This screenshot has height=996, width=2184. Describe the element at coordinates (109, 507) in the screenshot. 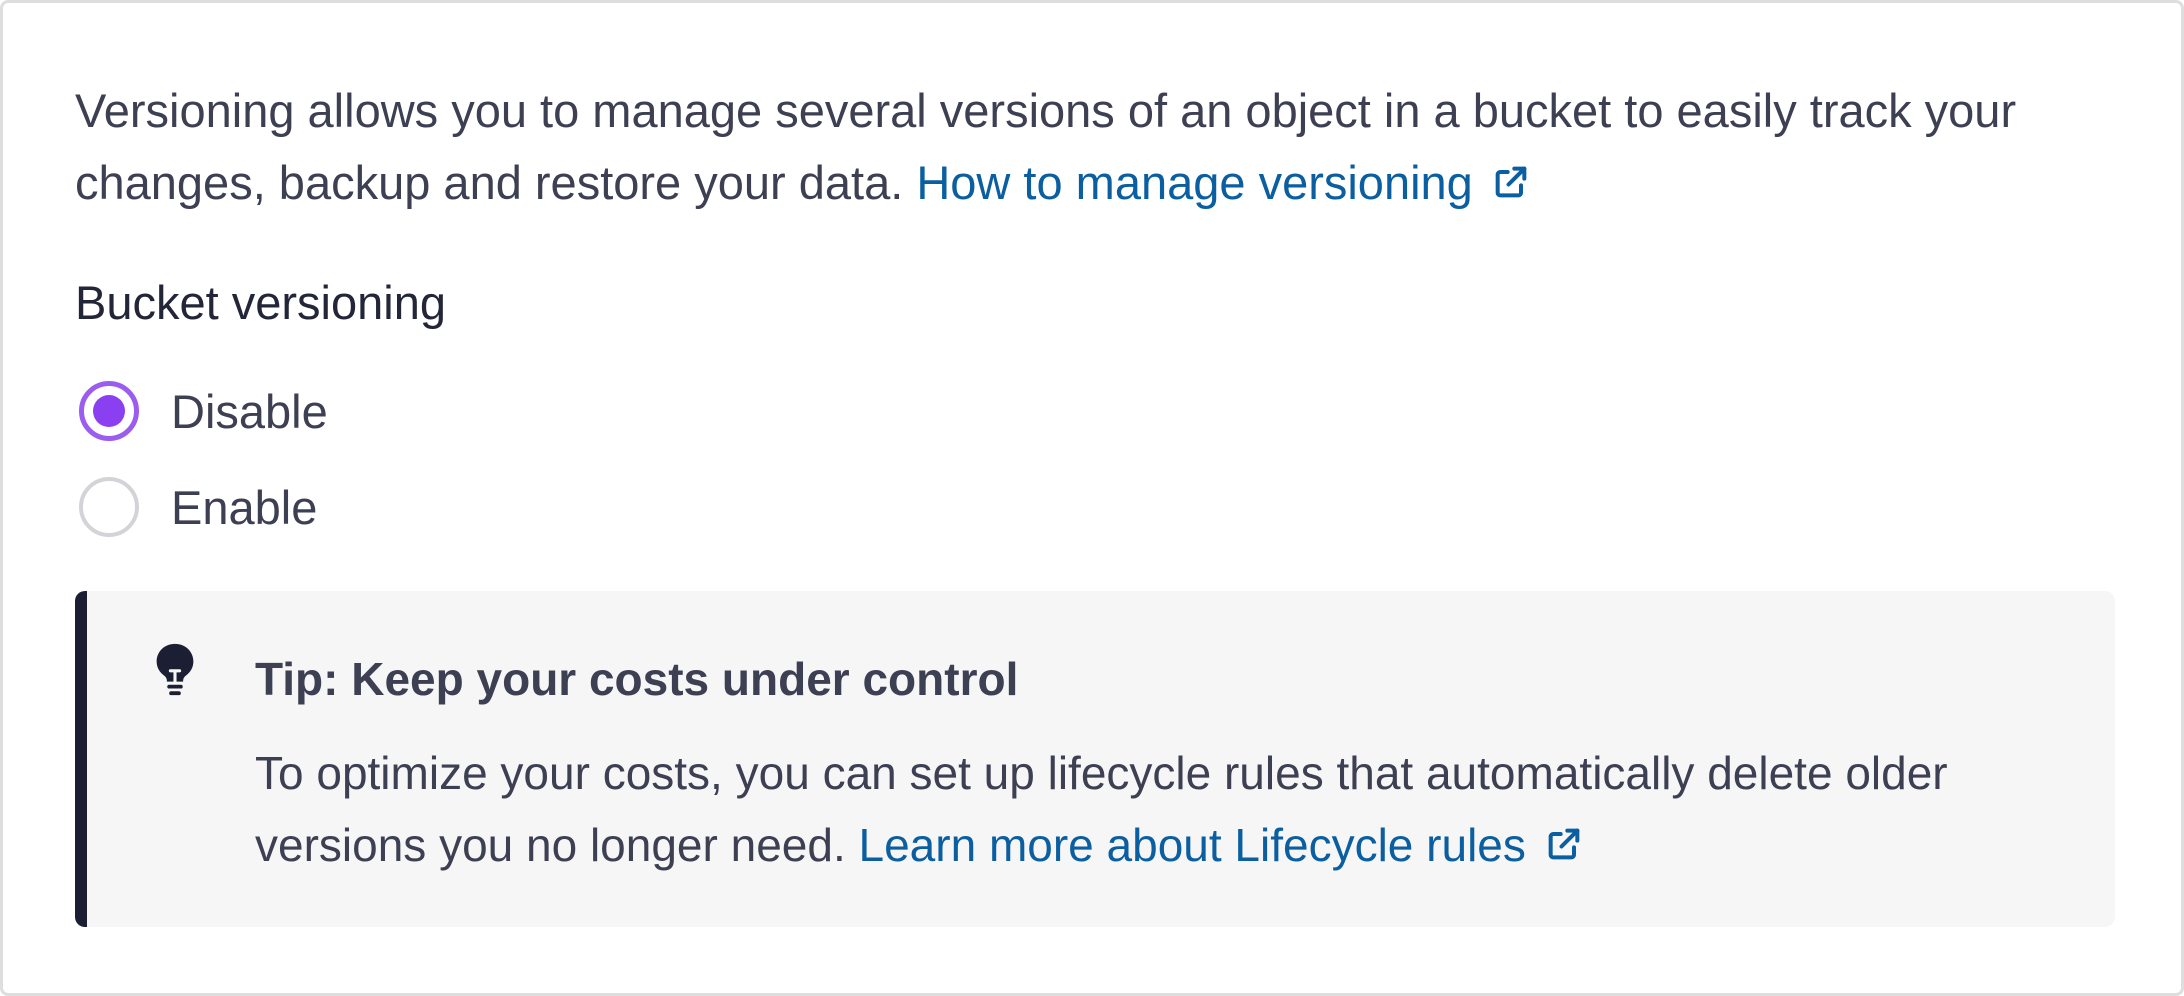

I see `enable-radio-button` at that location.